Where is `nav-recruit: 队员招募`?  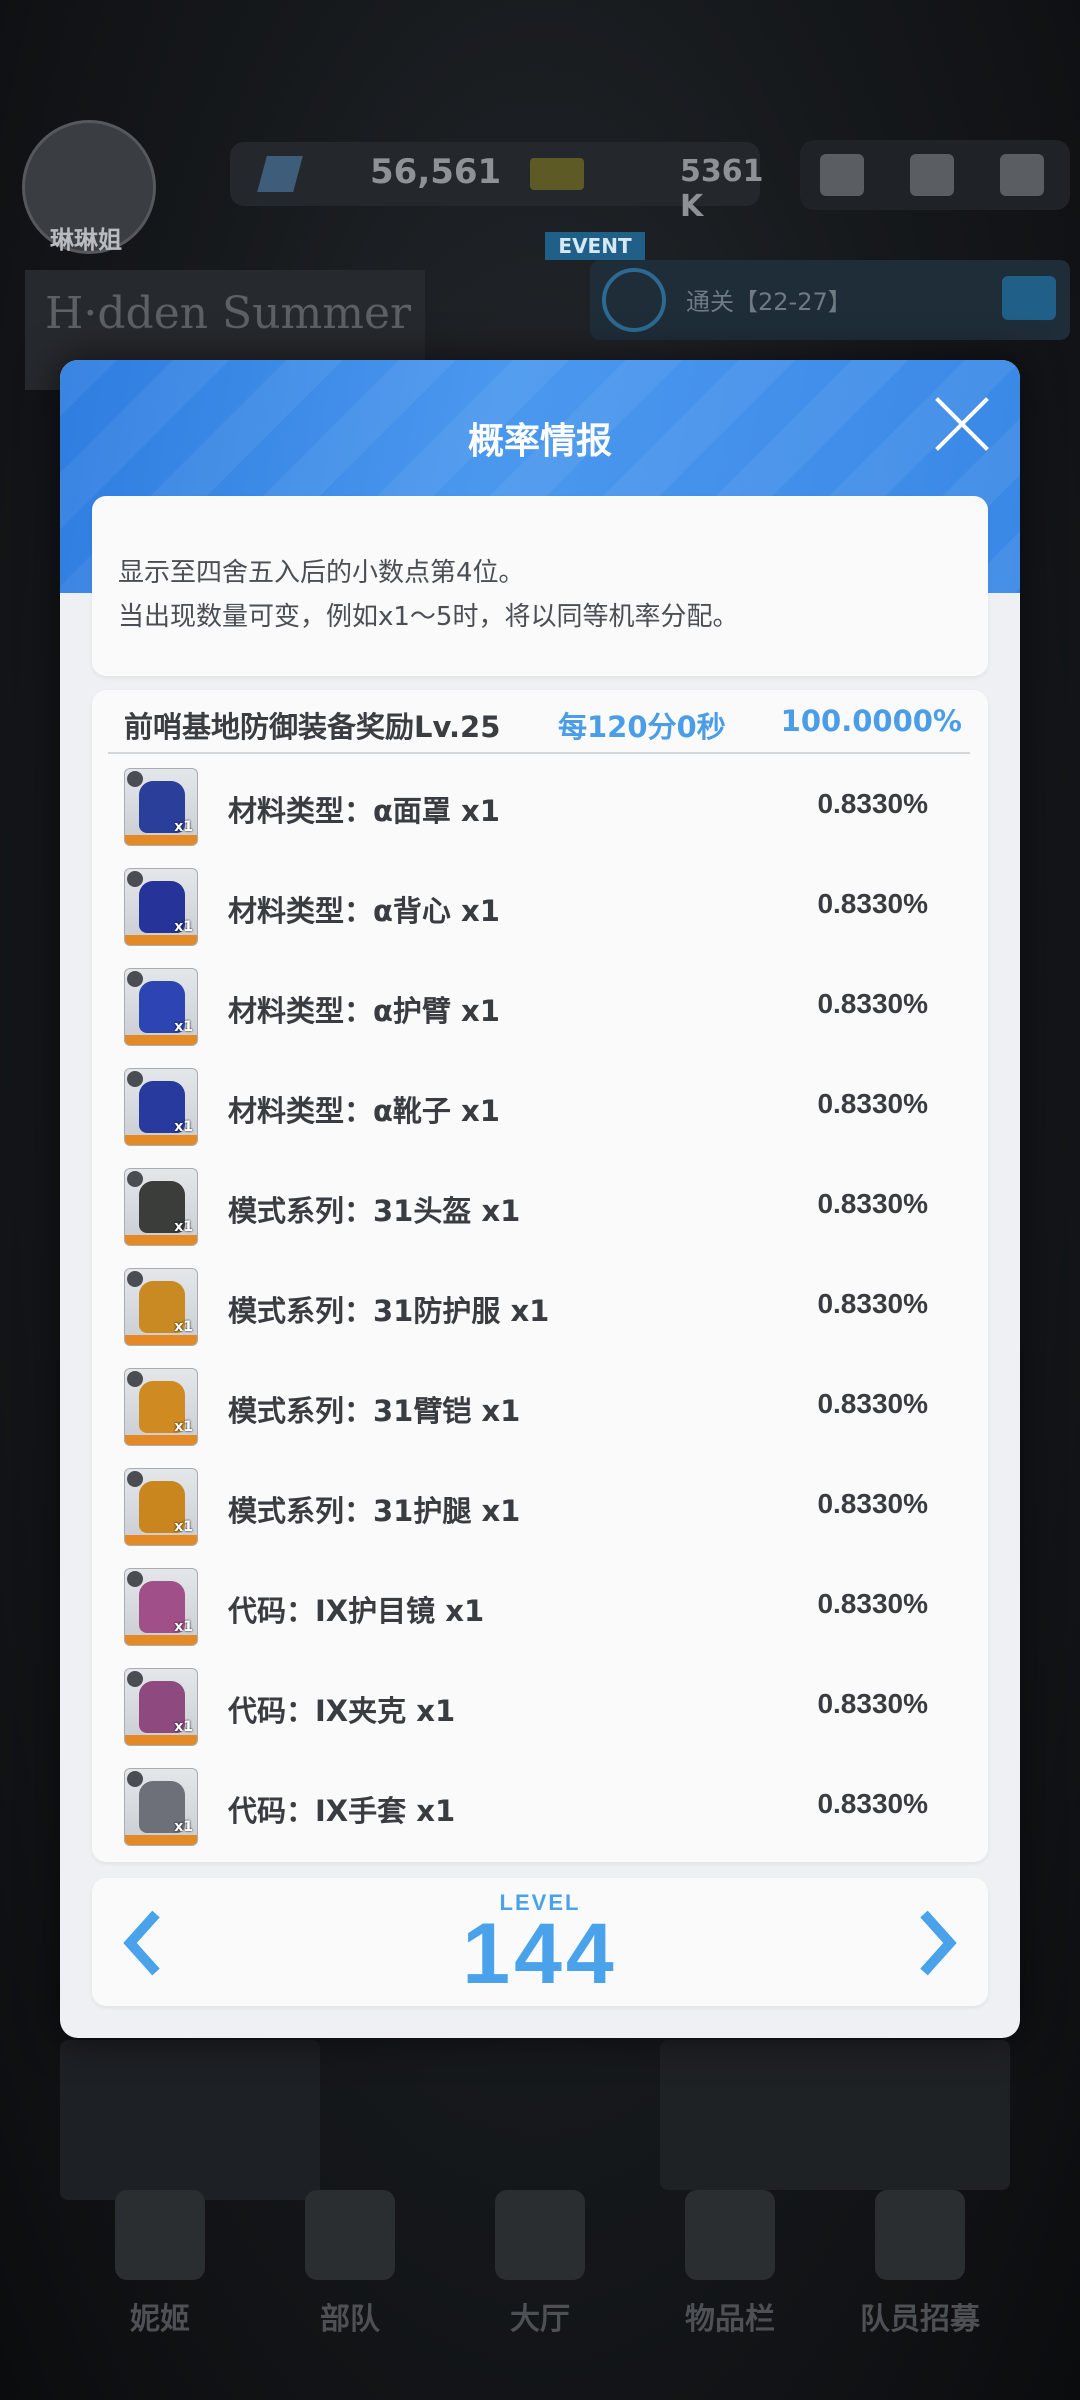
nav-recruit: 队员招募 is located at coordinates (920, 2254).